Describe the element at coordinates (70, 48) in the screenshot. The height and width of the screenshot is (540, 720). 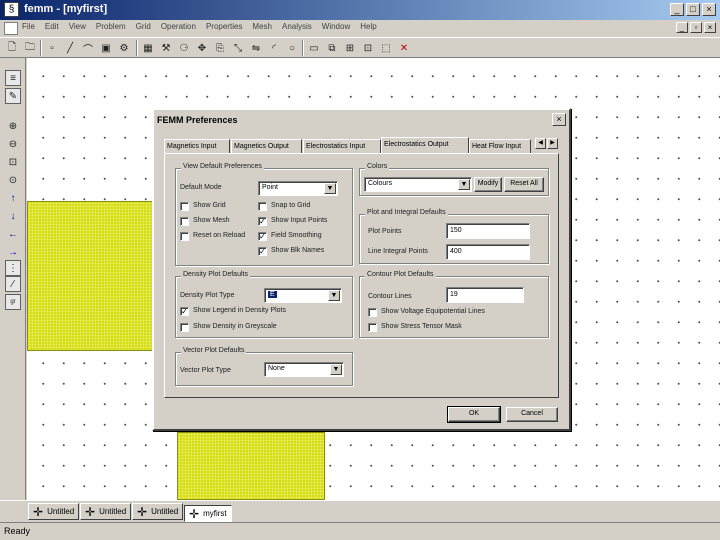
I see `segment-mode-icon: ╱` at that location.